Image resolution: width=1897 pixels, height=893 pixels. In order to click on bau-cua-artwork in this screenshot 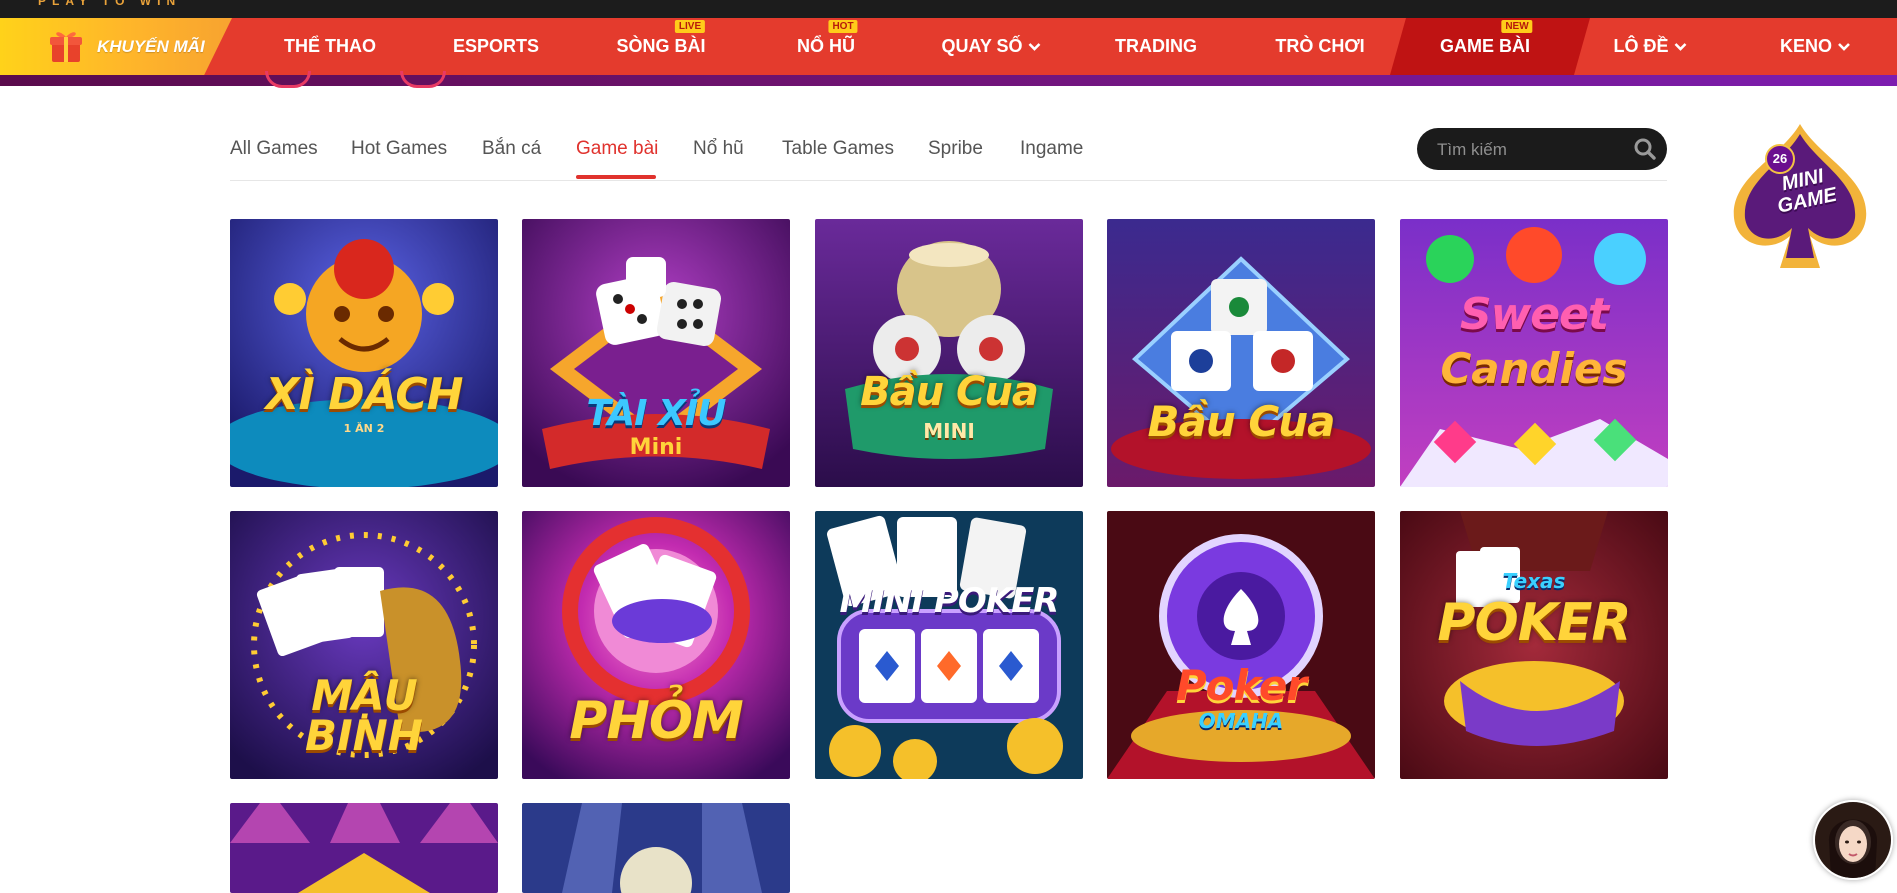, I will do `click(1241, 353)`.